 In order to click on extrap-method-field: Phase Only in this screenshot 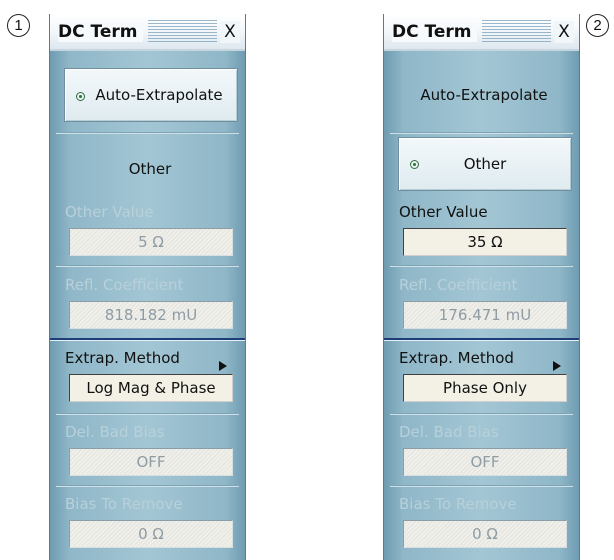, I will do `click(485, 388)`.